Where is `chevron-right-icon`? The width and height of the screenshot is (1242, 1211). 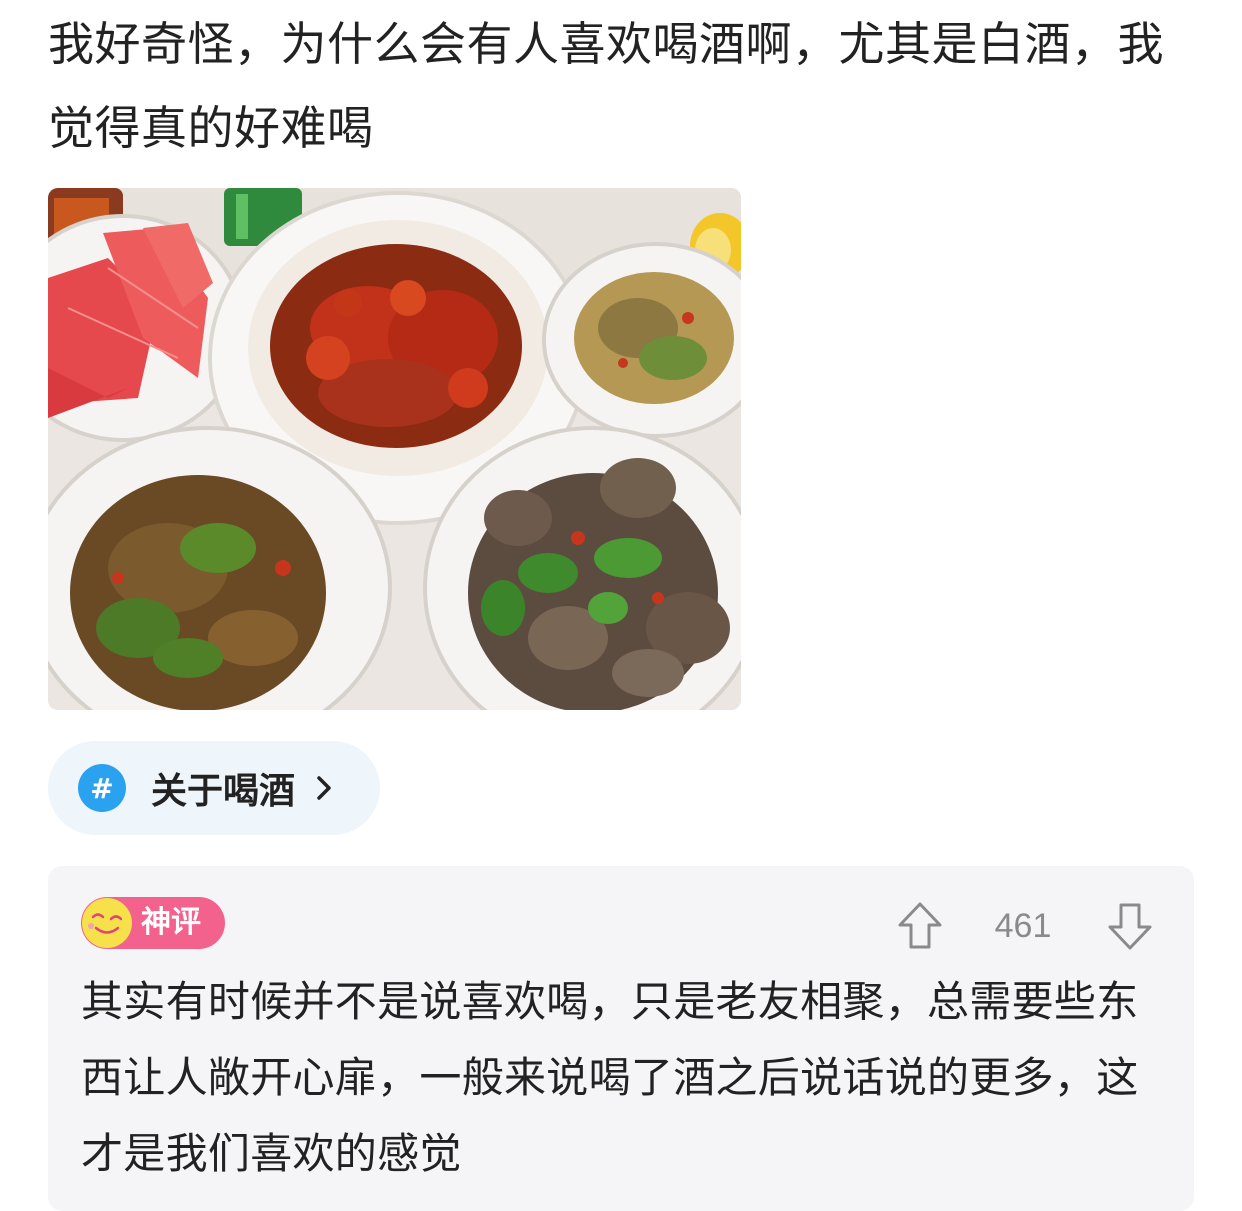 chevron-right-icon is located at coordinates (324, 788).